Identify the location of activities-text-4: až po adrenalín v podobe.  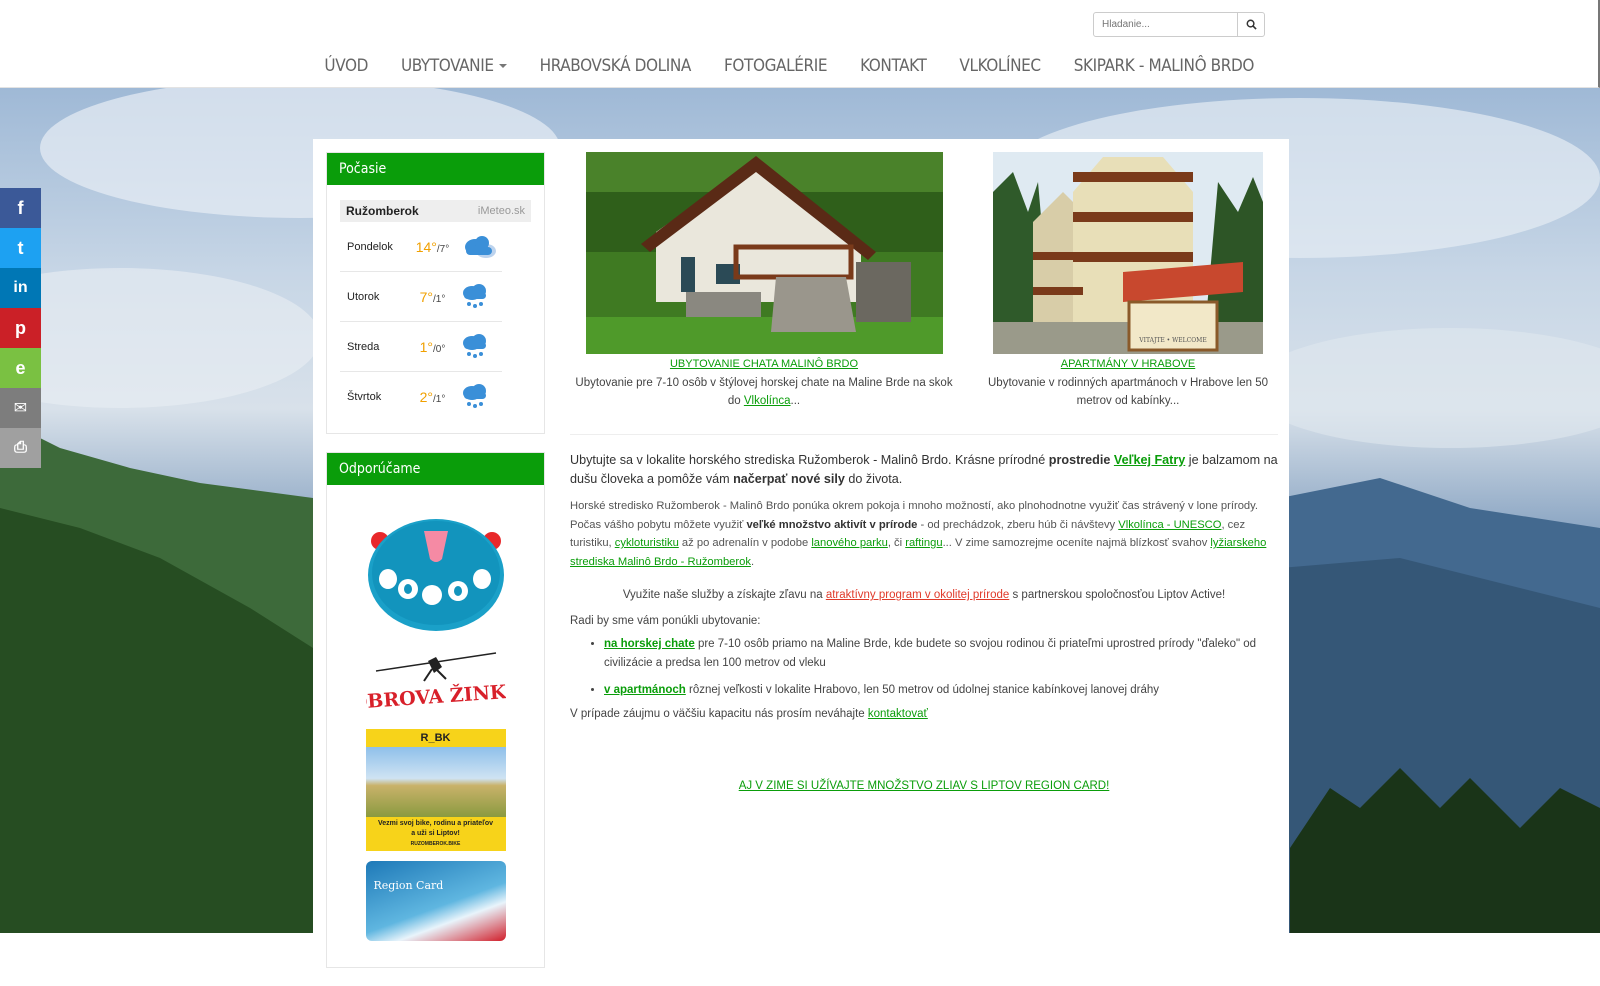
(745, 543).